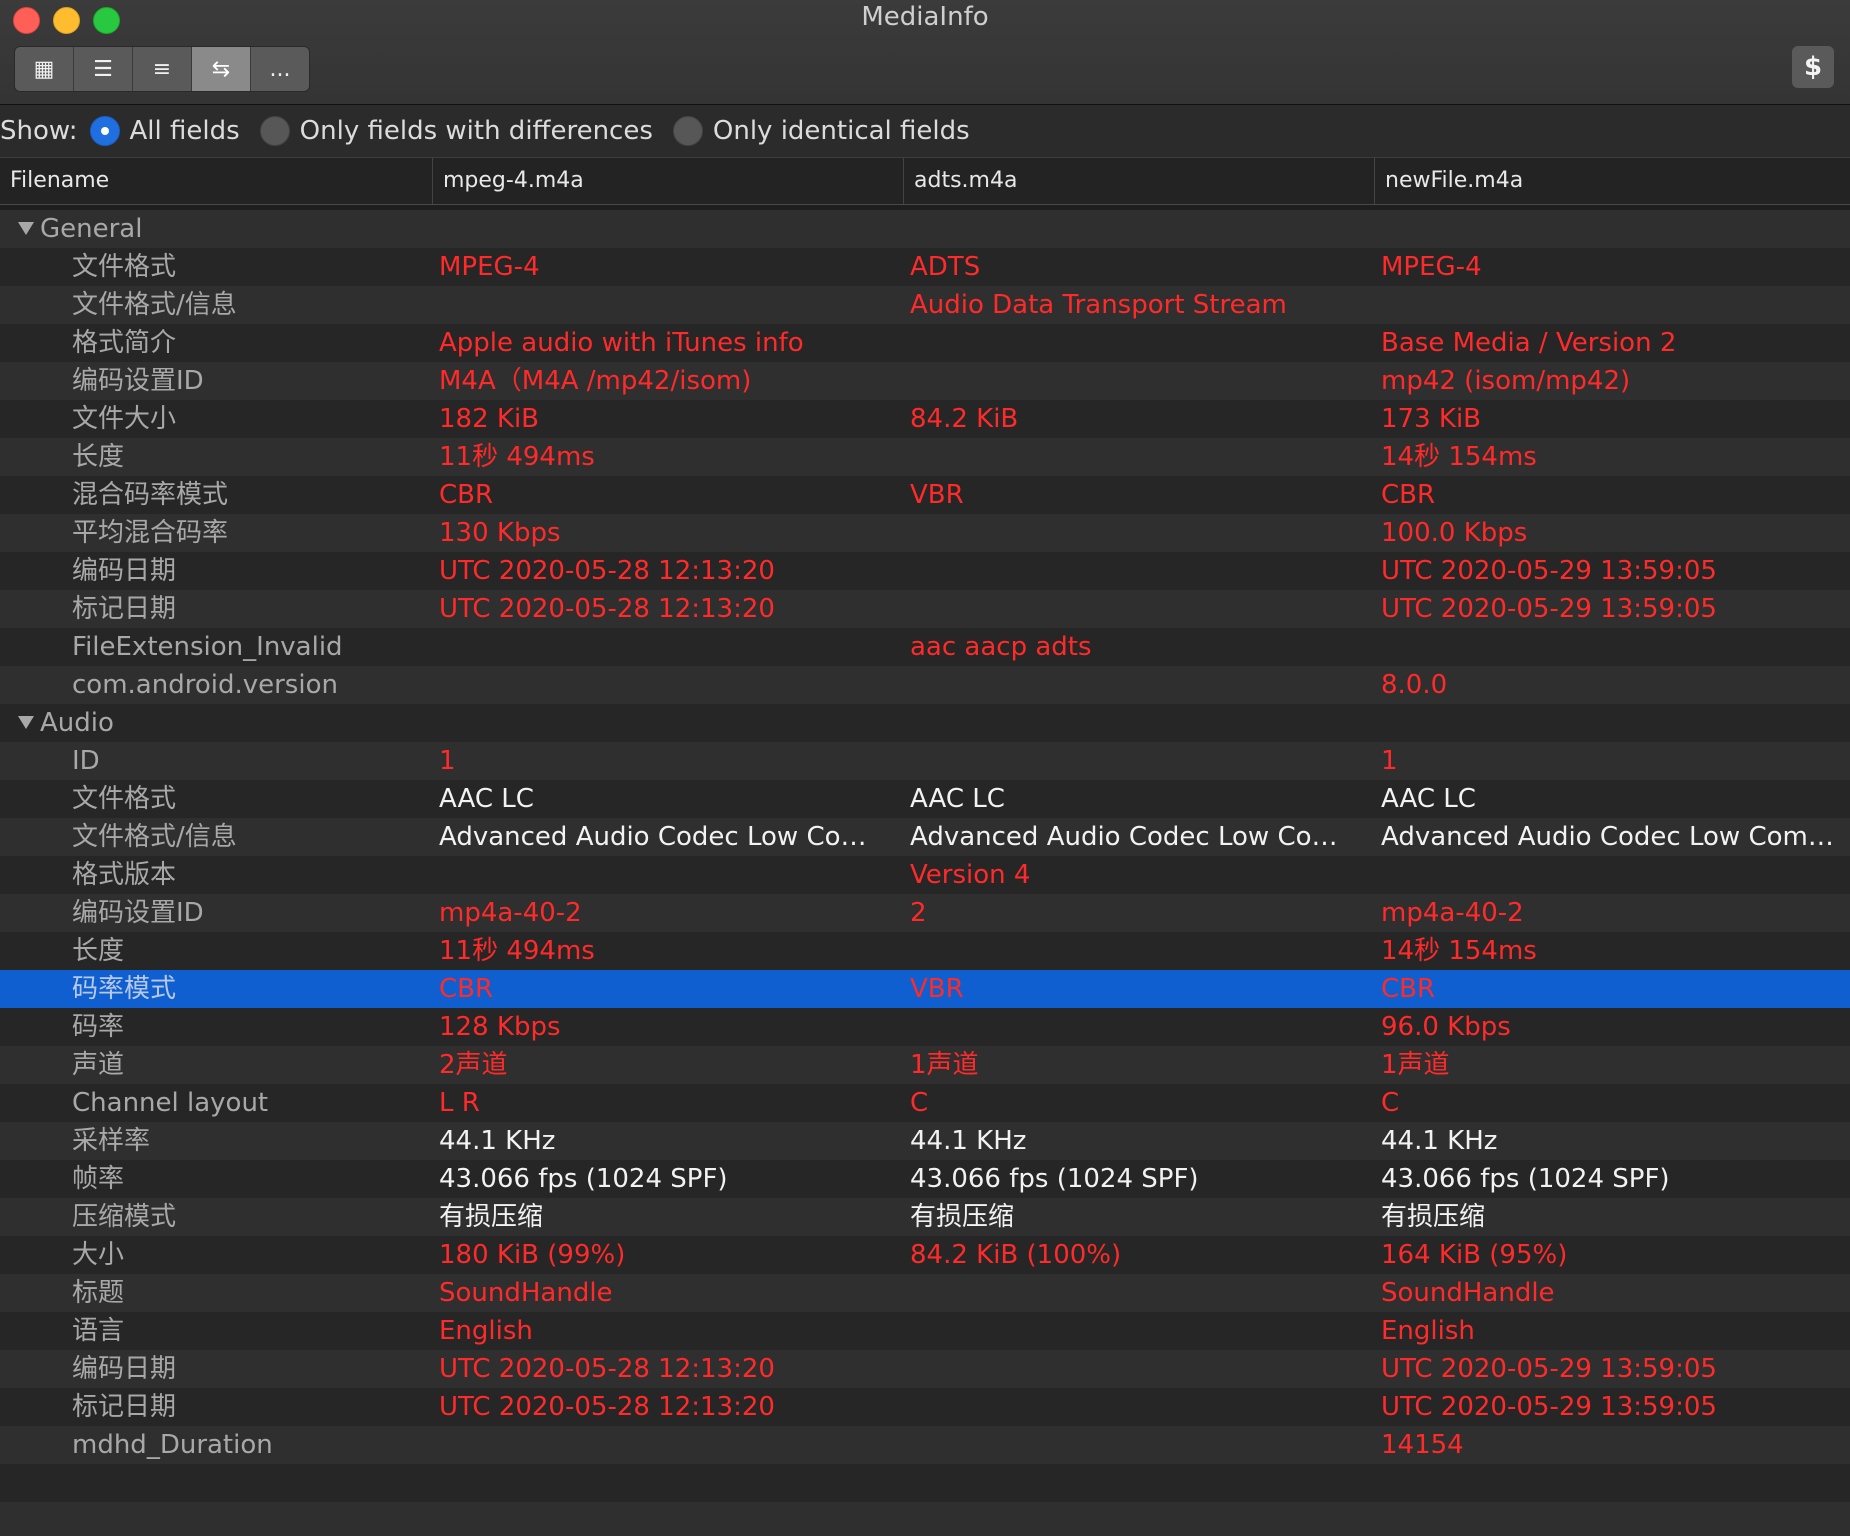  I want to click on table-row: 文件格式 AAC LC AAC LC AAC LC, so click(925, 799).